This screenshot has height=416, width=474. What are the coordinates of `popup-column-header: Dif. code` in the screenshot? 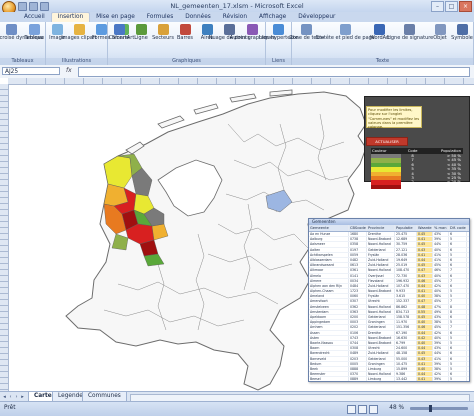 It's located at (458, 228).